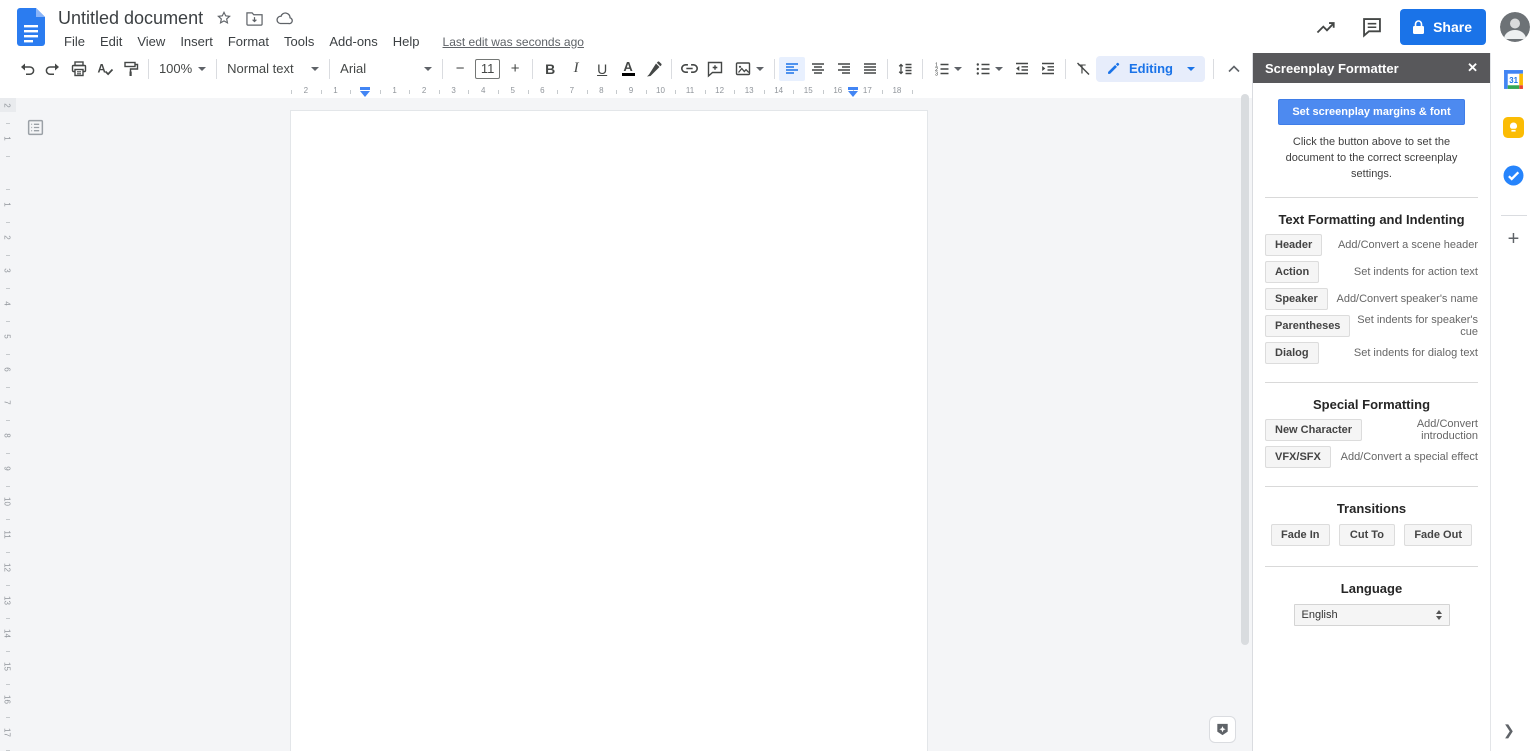 The width and height of the screenshot is (1536, 751). What do you see at coordinates (1319, 614) in the screenshot?
I see `language-value: English` at bounding box center [1319, 614].